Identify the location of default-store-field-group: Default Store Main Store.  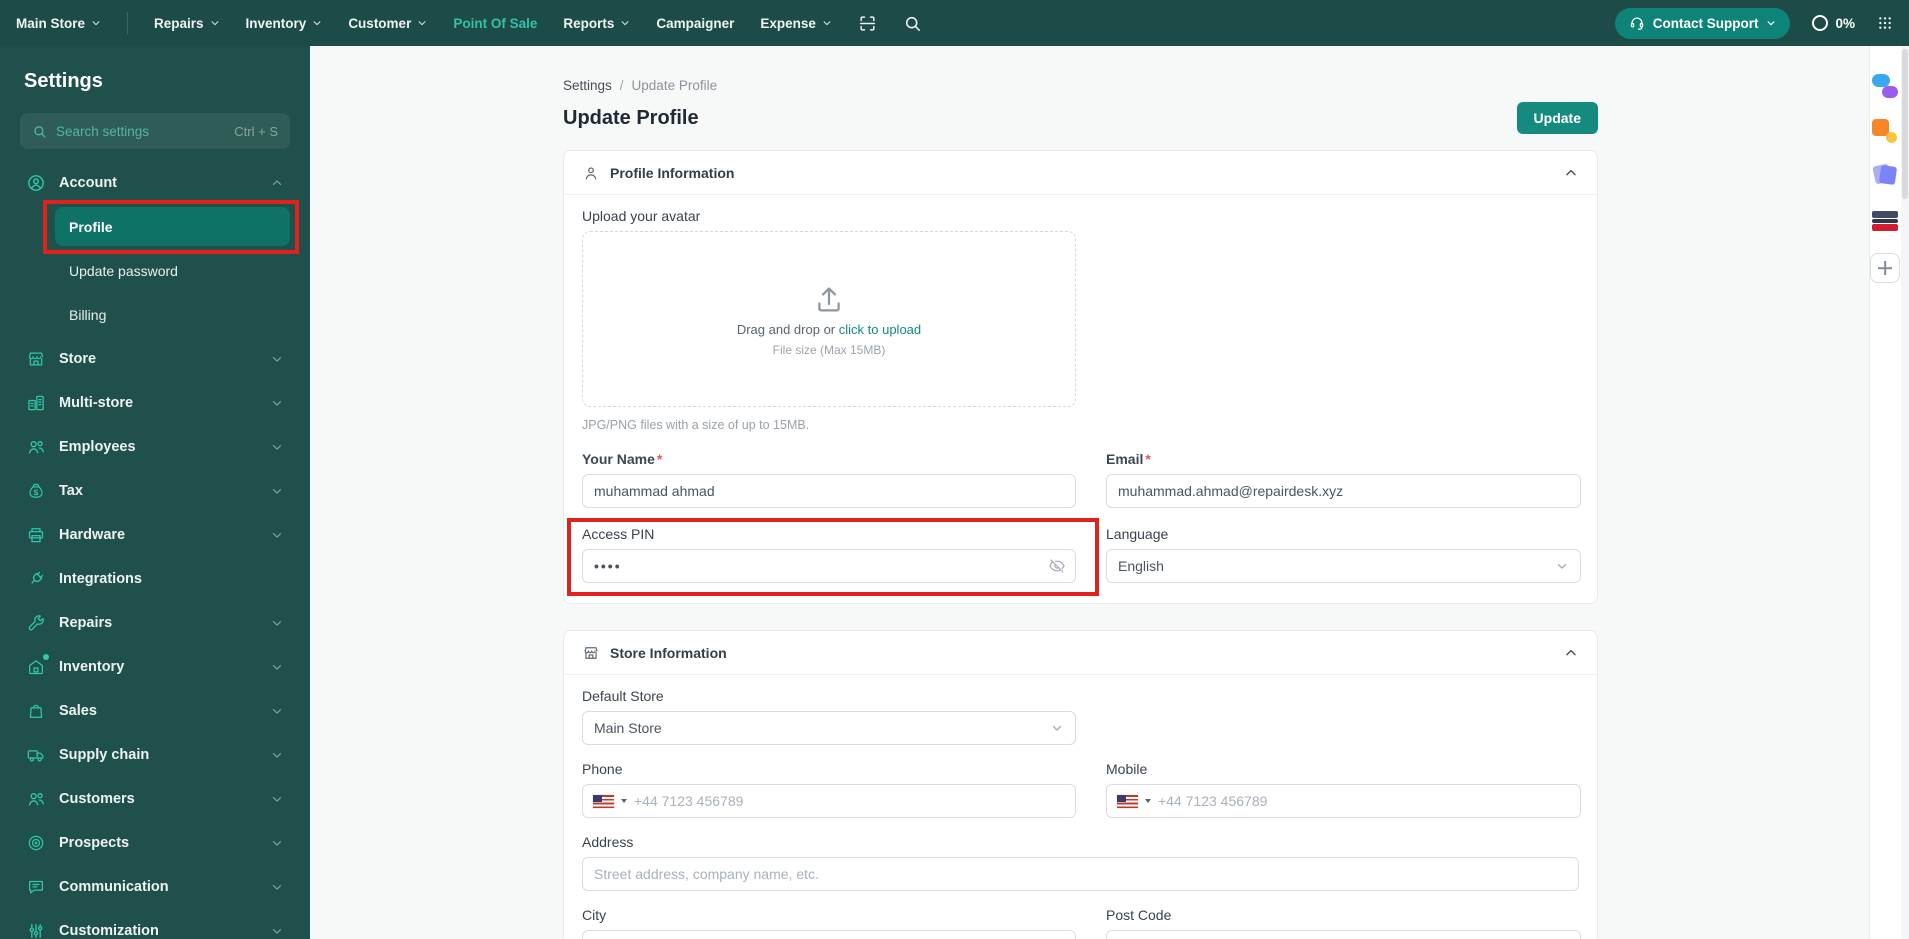
(829, 716).